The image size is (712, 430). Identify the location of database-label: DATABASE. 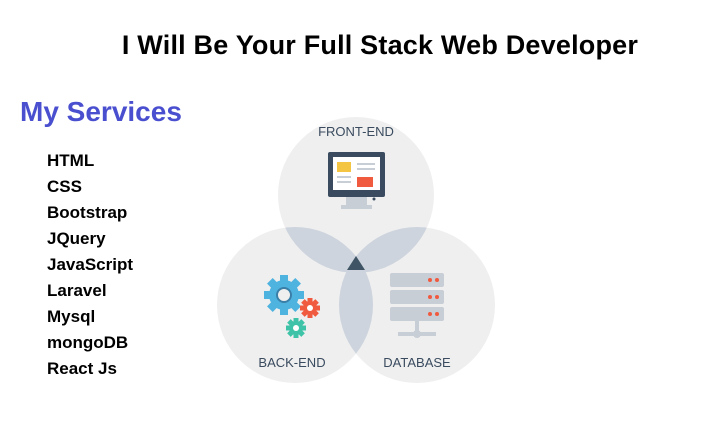
(417, 362).